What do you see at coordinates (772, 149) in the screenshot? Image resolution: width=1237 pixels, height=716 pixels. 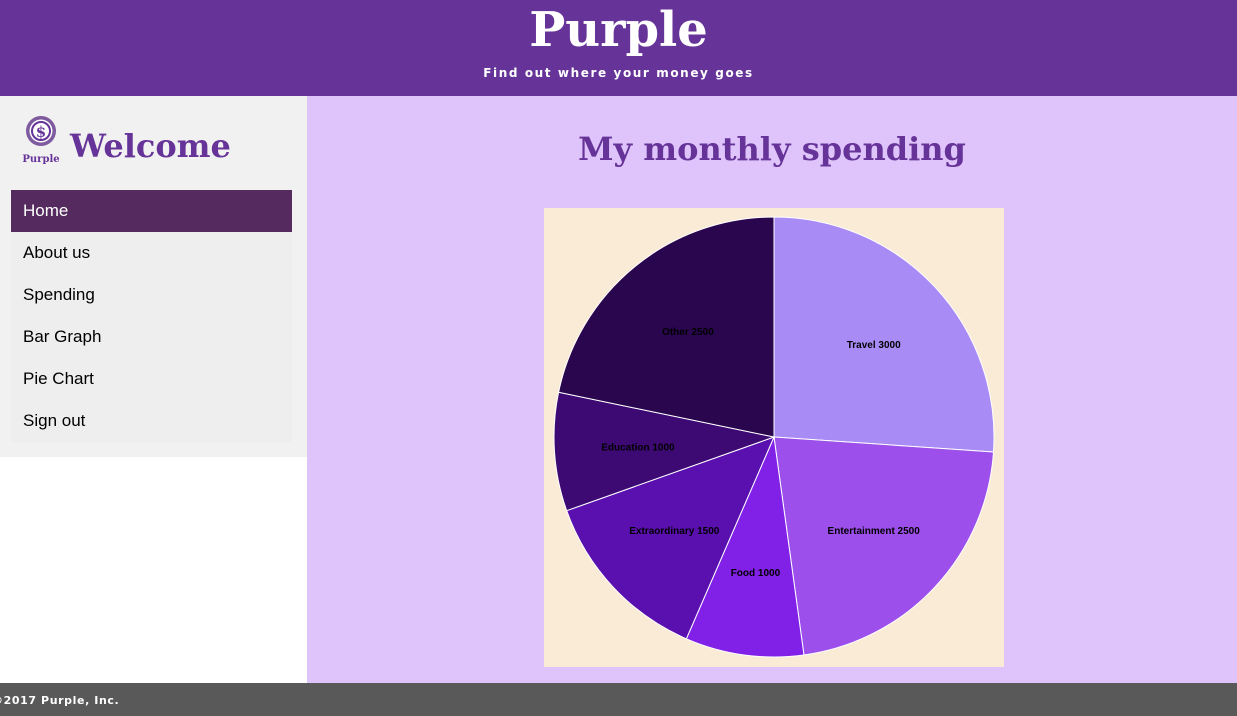 I see `page-title: My monthly spending` at bounding box center [772, 149].